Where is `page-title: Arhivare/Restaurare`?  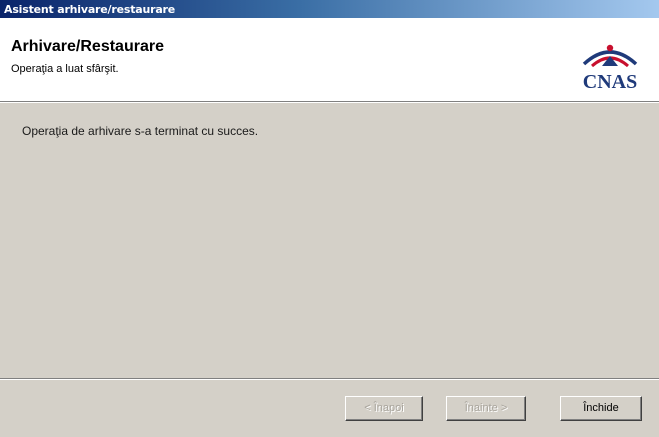 page-title: Arhivare/Restaurare is located at coordinates (87, 46).